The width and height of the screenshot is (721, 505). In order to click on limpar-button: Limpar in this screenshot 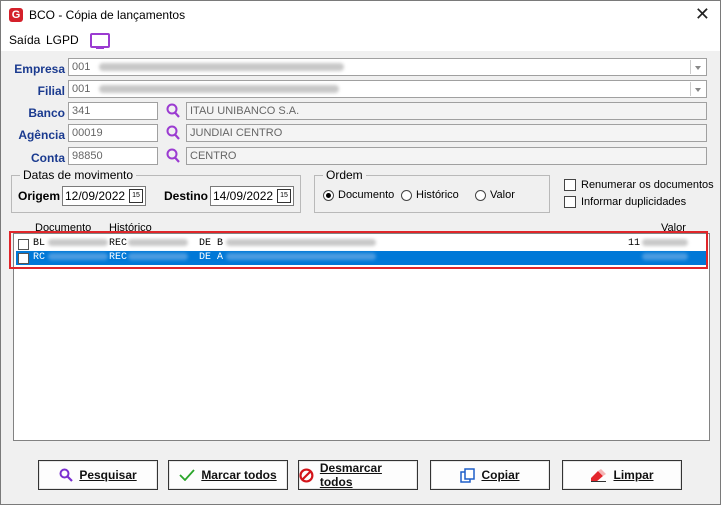, I will do `click(622, 475)`.